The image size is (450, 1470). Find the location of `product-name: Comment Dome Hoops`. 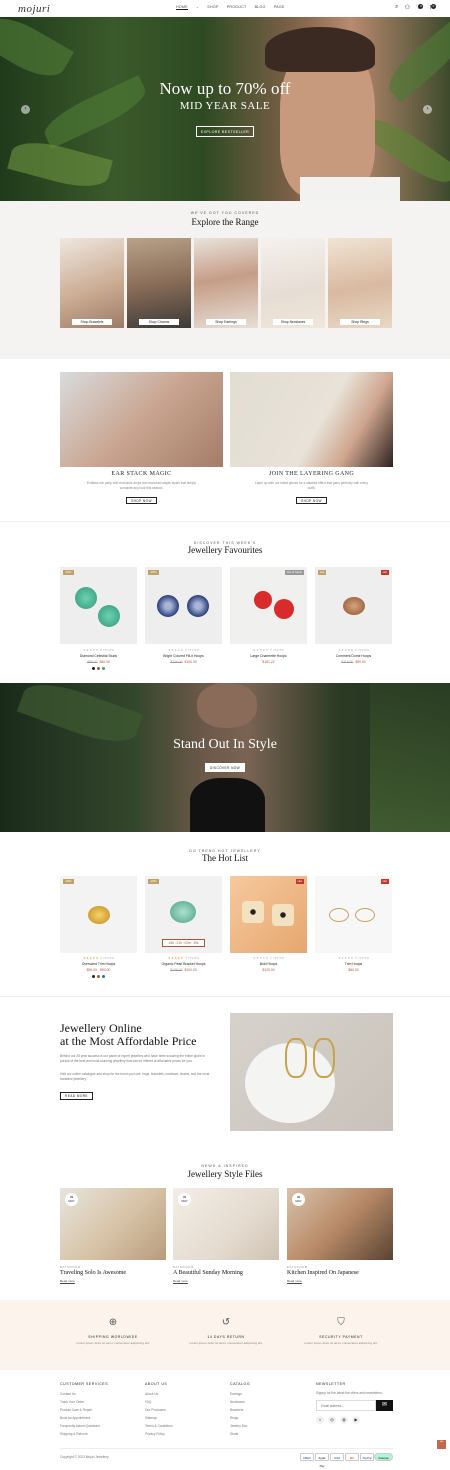

product-name: Comment Dome Hoops is located at coordinates (353, 656).